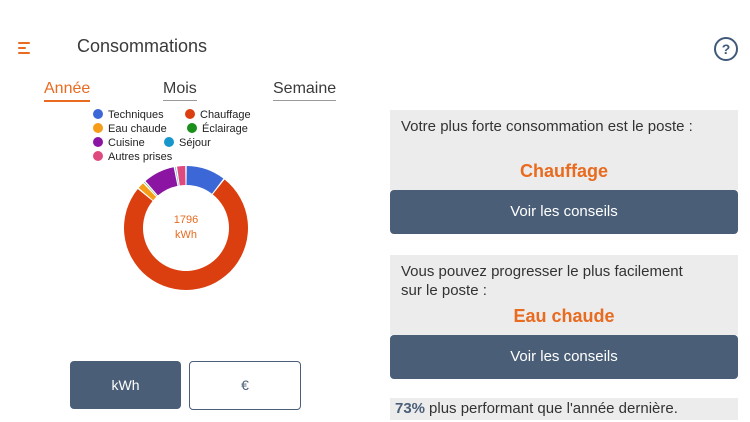 This screenshot has height=422, width=750. I want to click on highest-consumption-value: Chauffage, so click(563, 171).